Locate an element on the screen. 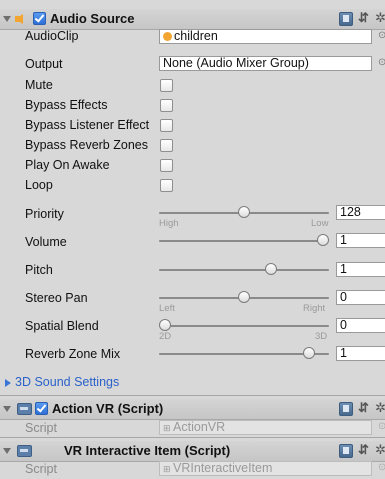  bypass-listener-label: Bypass Listener Effect is located at coordinates (87, 125).